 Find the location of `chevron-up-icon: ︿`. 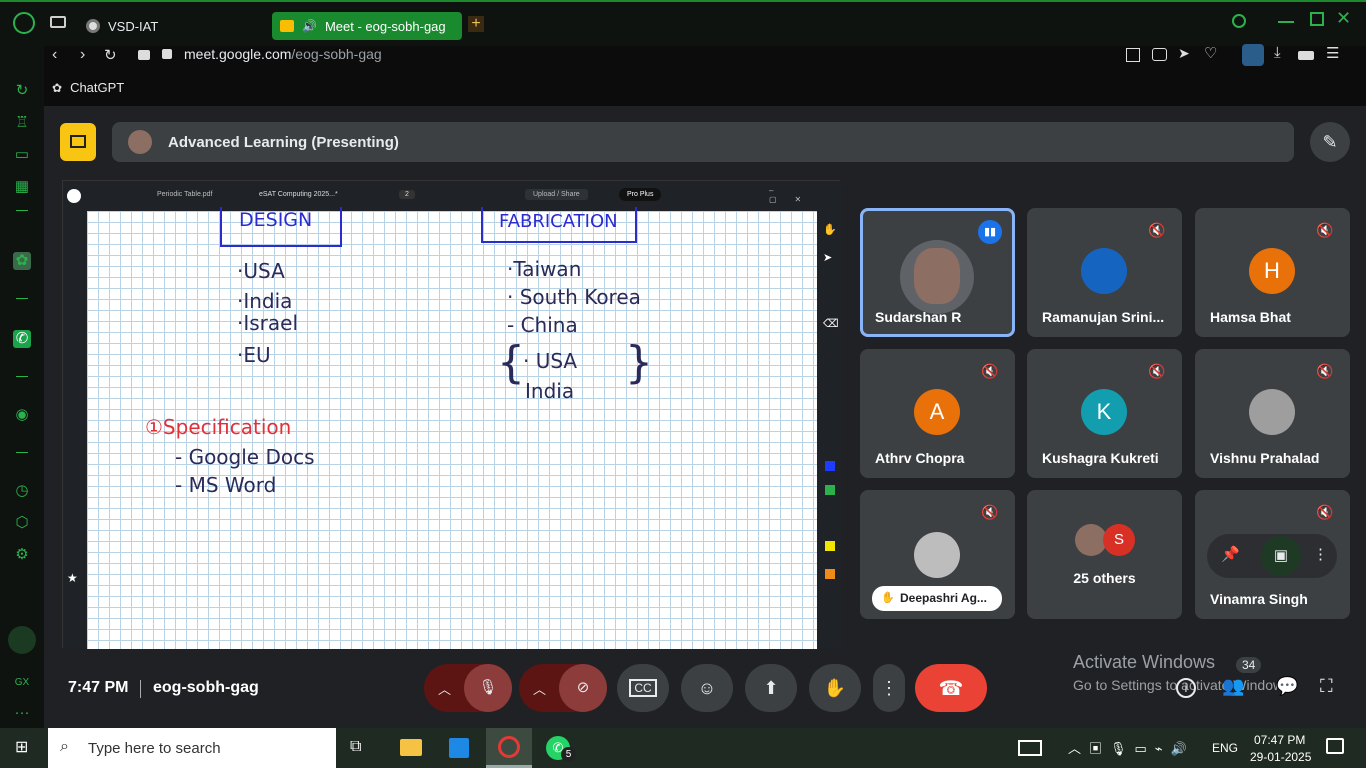

chevron-up-icon: ︿ is located at coordinates (445, 689).